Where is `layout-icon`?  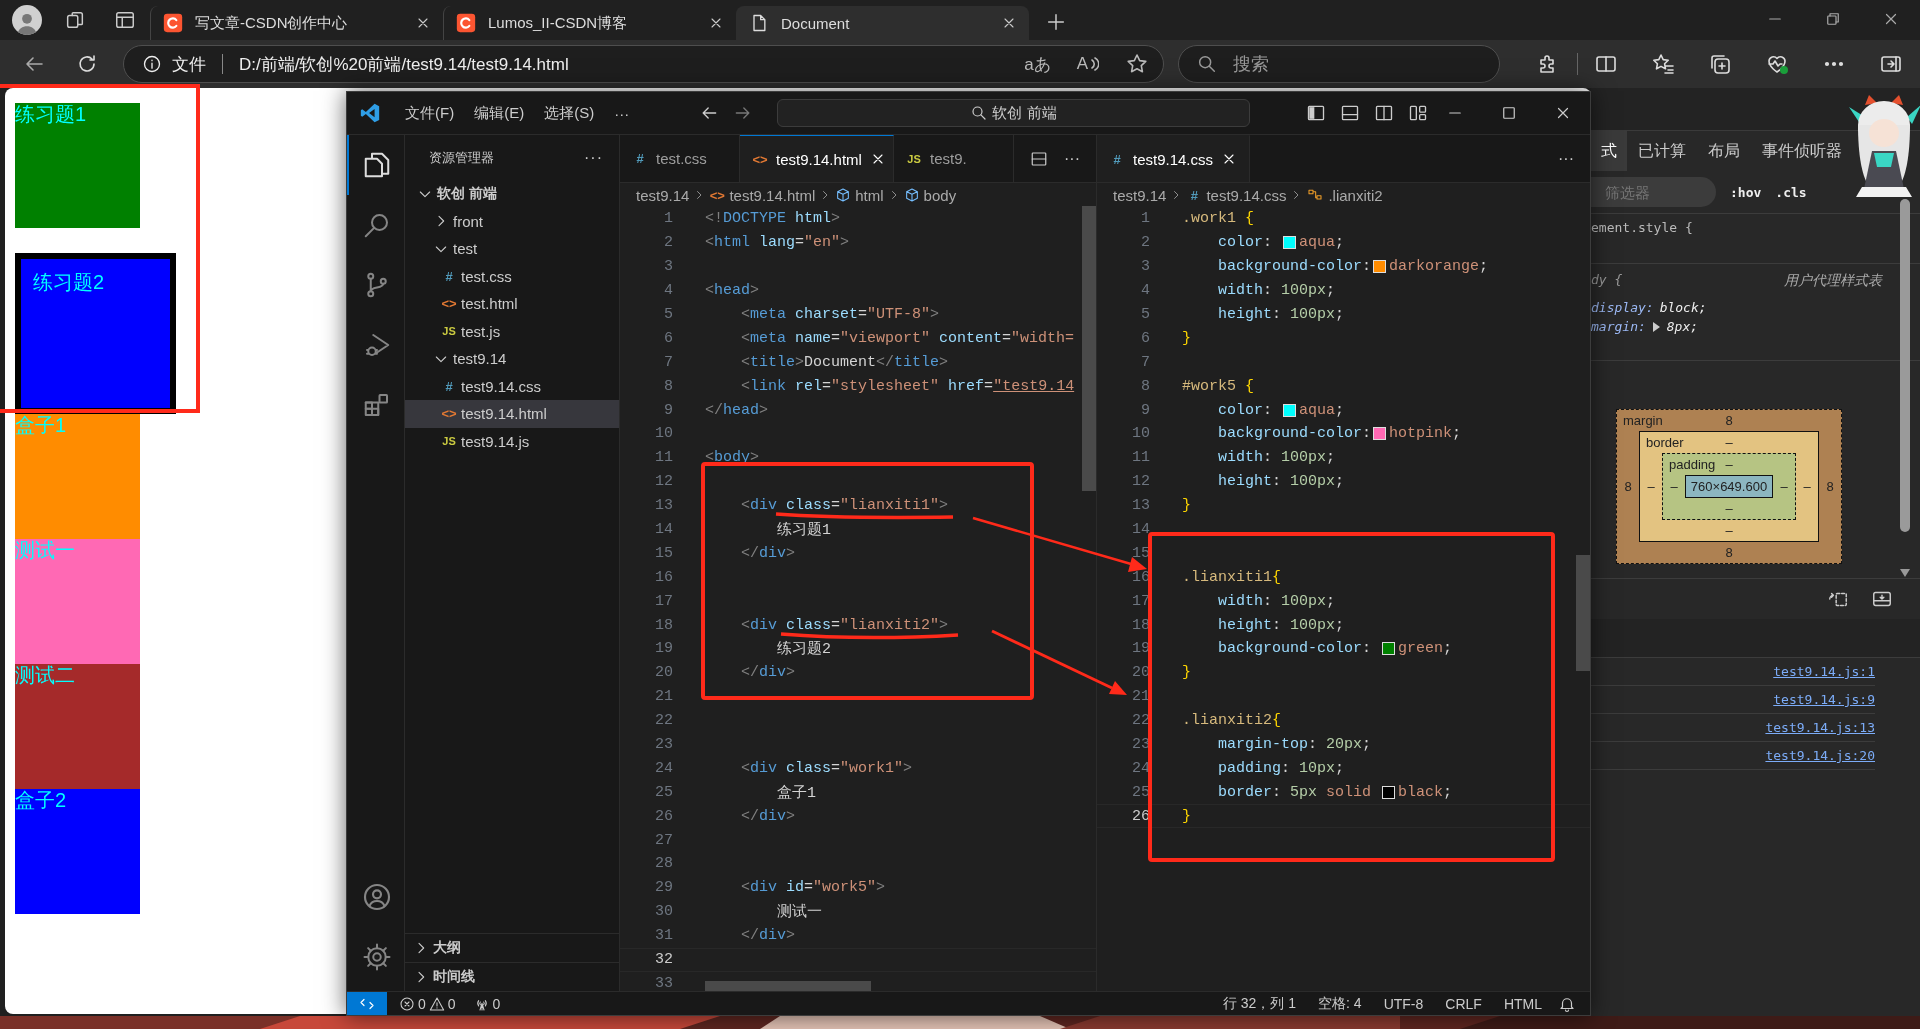
layout-icon is located at coordinates (1418, 113).